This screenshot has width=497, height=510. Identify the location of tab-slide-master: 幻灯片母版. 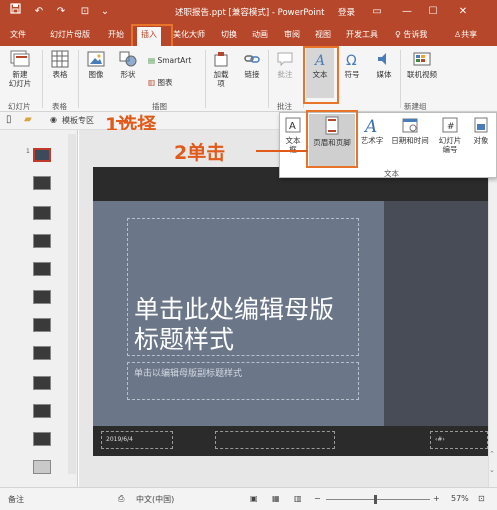
(70, 34).